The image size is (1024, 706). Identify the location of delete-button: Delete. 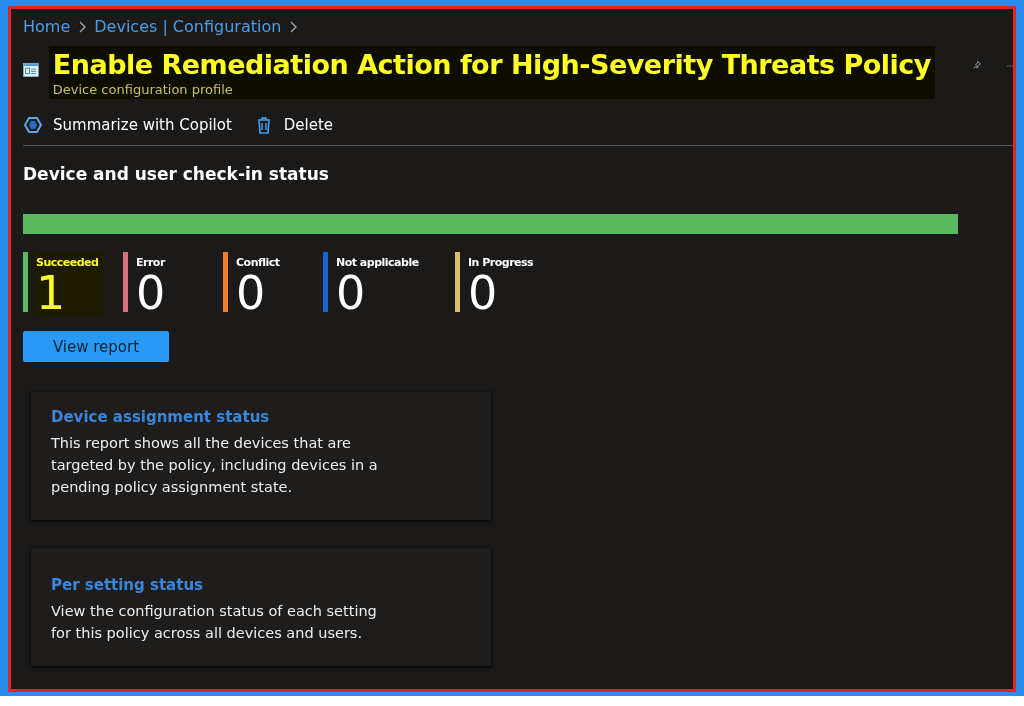
(293, 125).